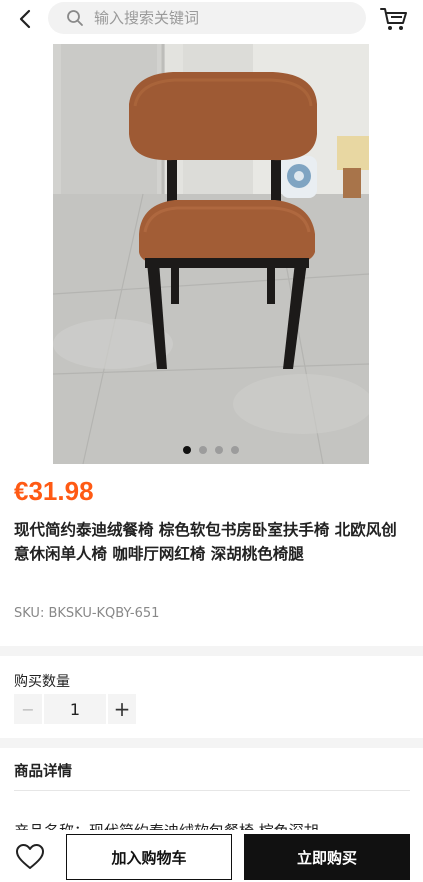 The height and width of the screenshot is (882, 423). Describe the element at coordinates (87, 613) in the screenshot. I see `product-sku: SKU: BKSKU-KQBY-651` at that location.